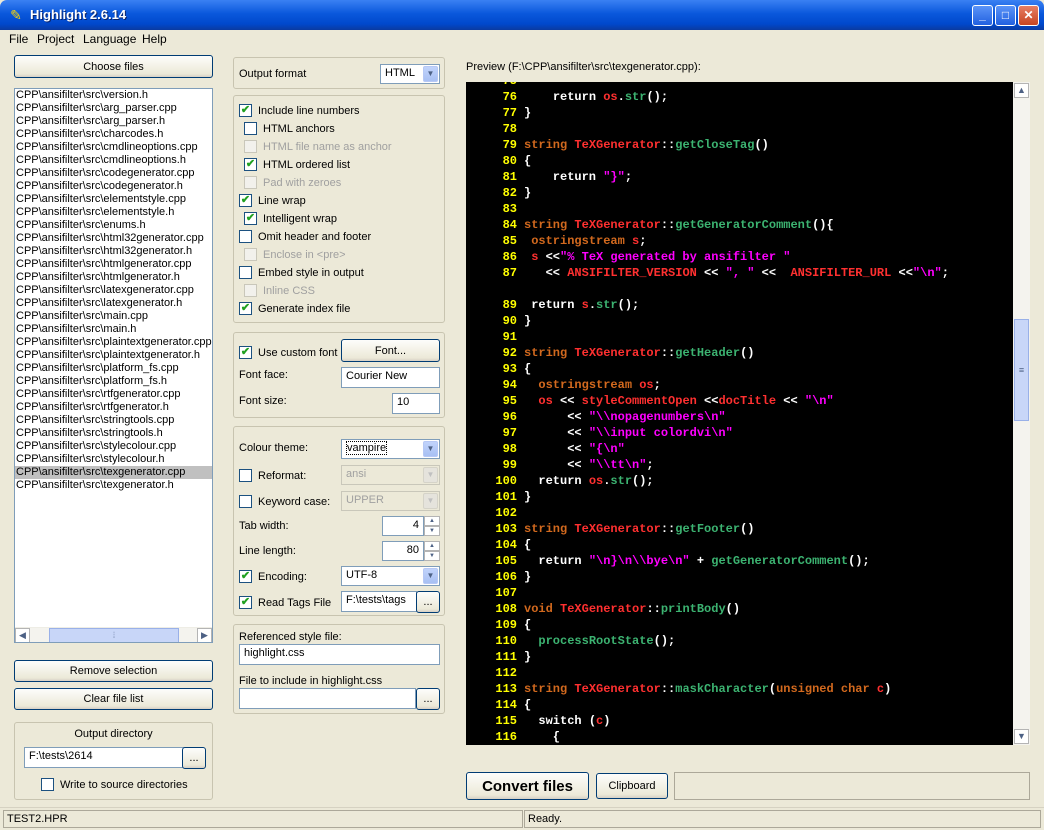 This screenshot has height=830, width=1044. Describe the element at coordinates (403, 526) in the screenshot. I see `tab-width-input: 4` at that location.